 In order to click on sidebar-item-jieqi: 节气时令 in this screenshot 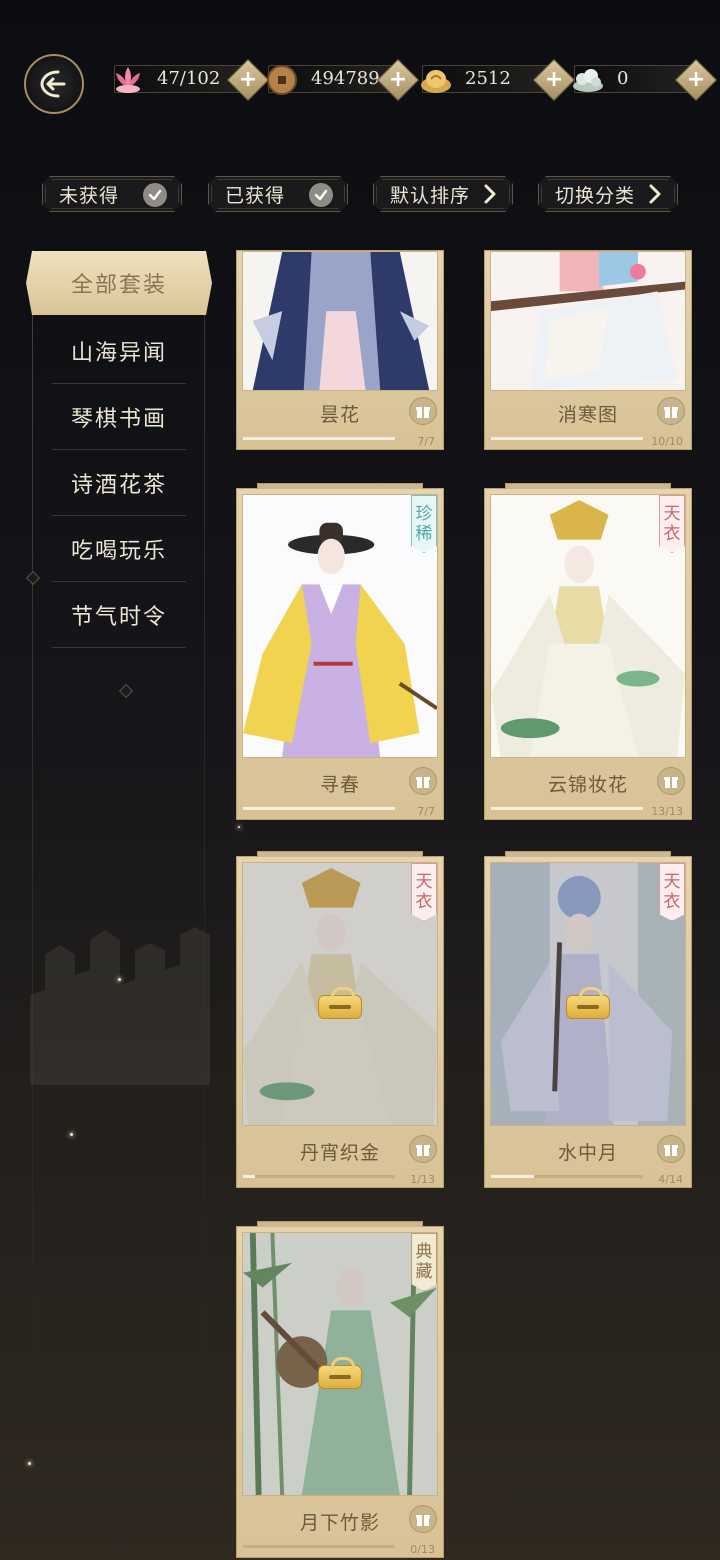, I will do `click(119, 615)`.